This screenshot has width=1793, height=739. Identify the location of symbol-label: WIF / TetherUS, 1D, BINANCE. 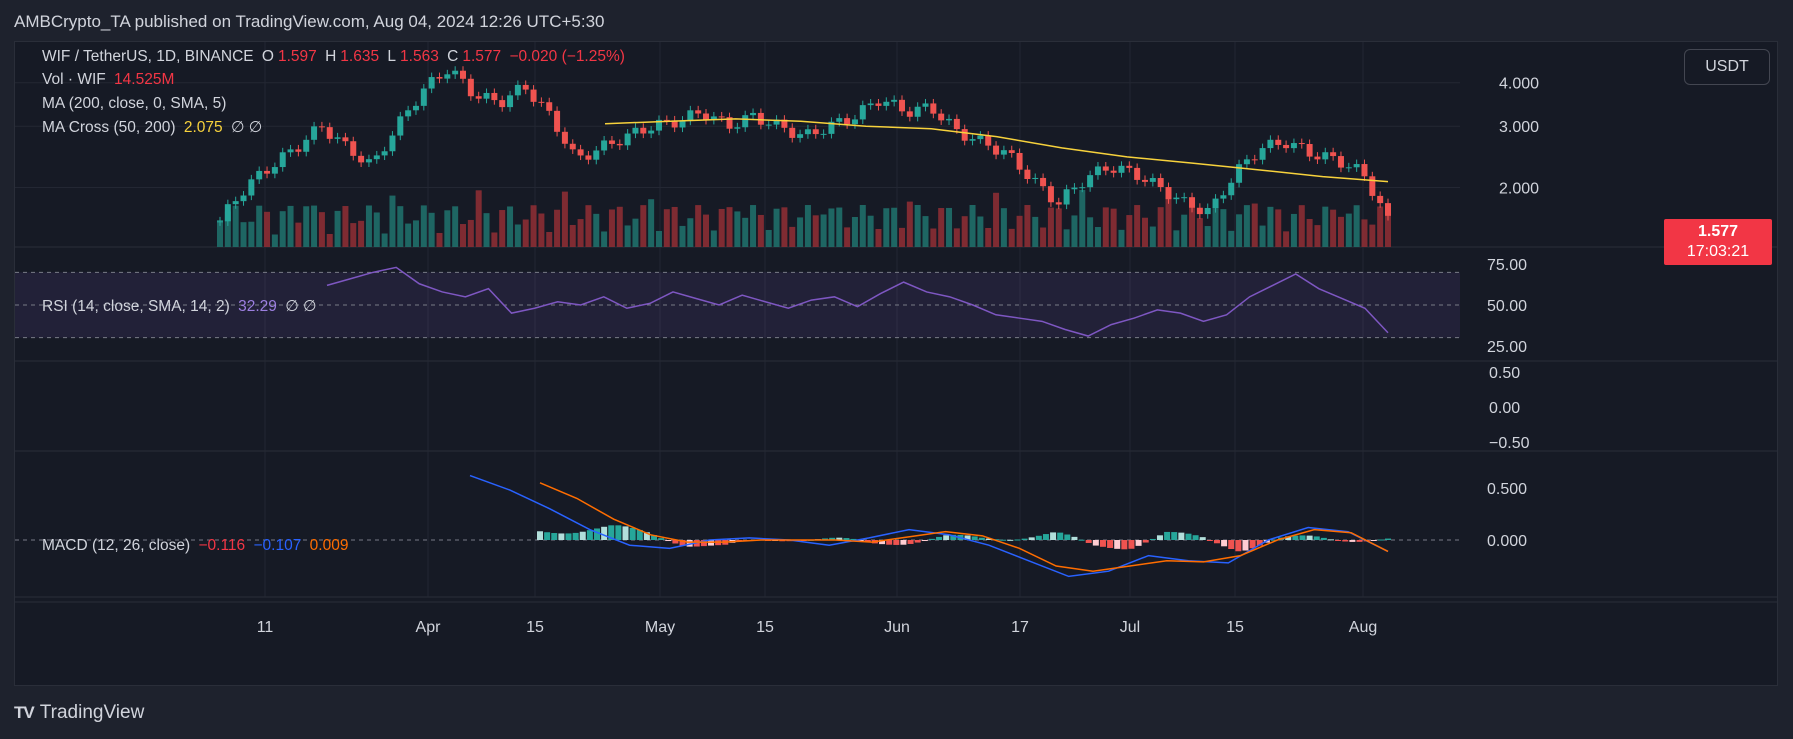
(148, 56).